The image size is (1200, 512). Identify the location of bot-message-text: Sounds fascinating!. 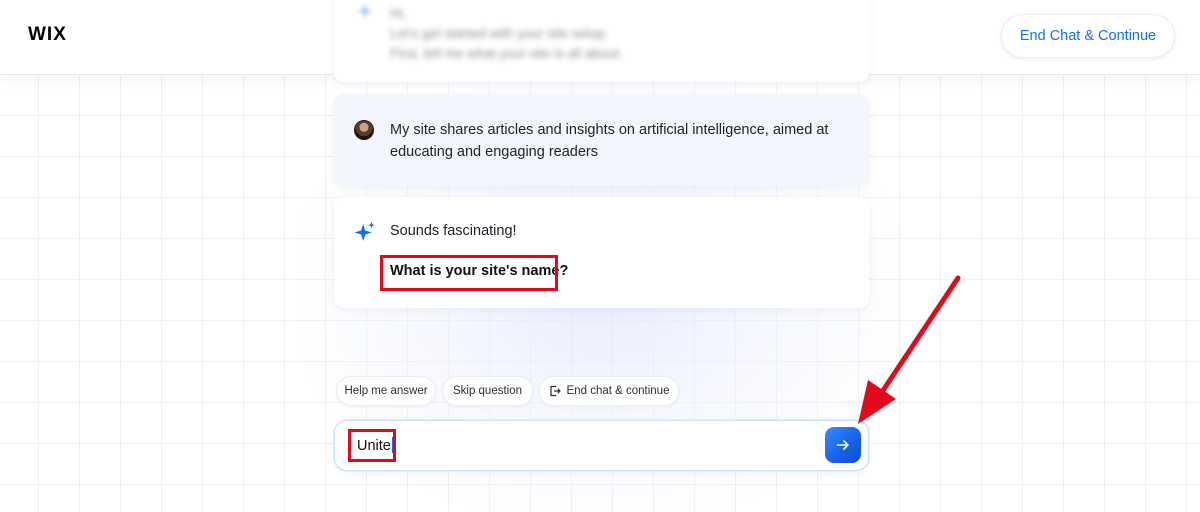
(453, 231).